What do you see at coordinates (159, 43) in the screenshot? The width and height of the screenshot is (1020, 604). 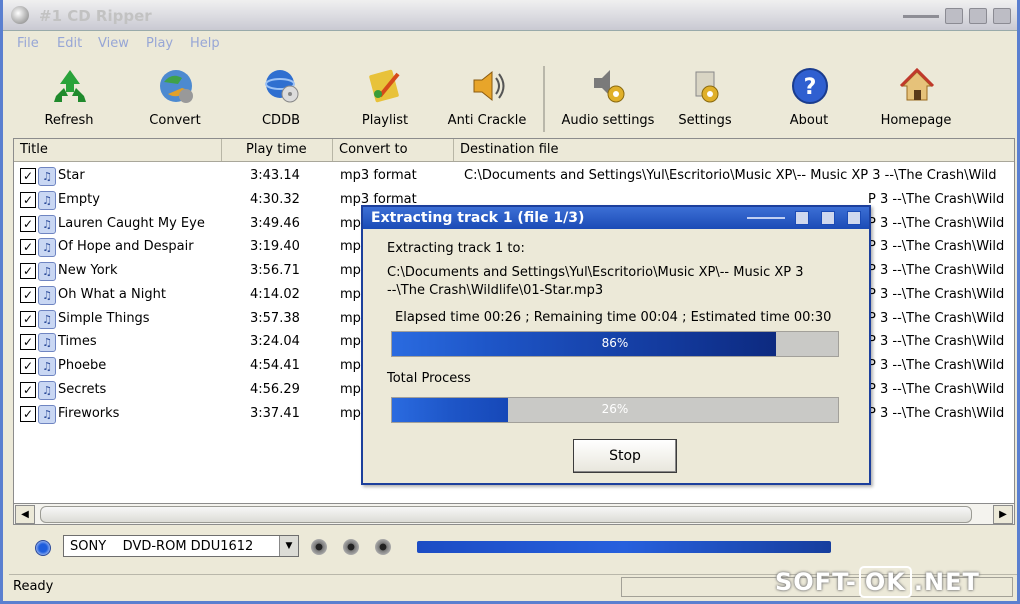 I see `menu-play: Play` at bounding box center [159, 43].